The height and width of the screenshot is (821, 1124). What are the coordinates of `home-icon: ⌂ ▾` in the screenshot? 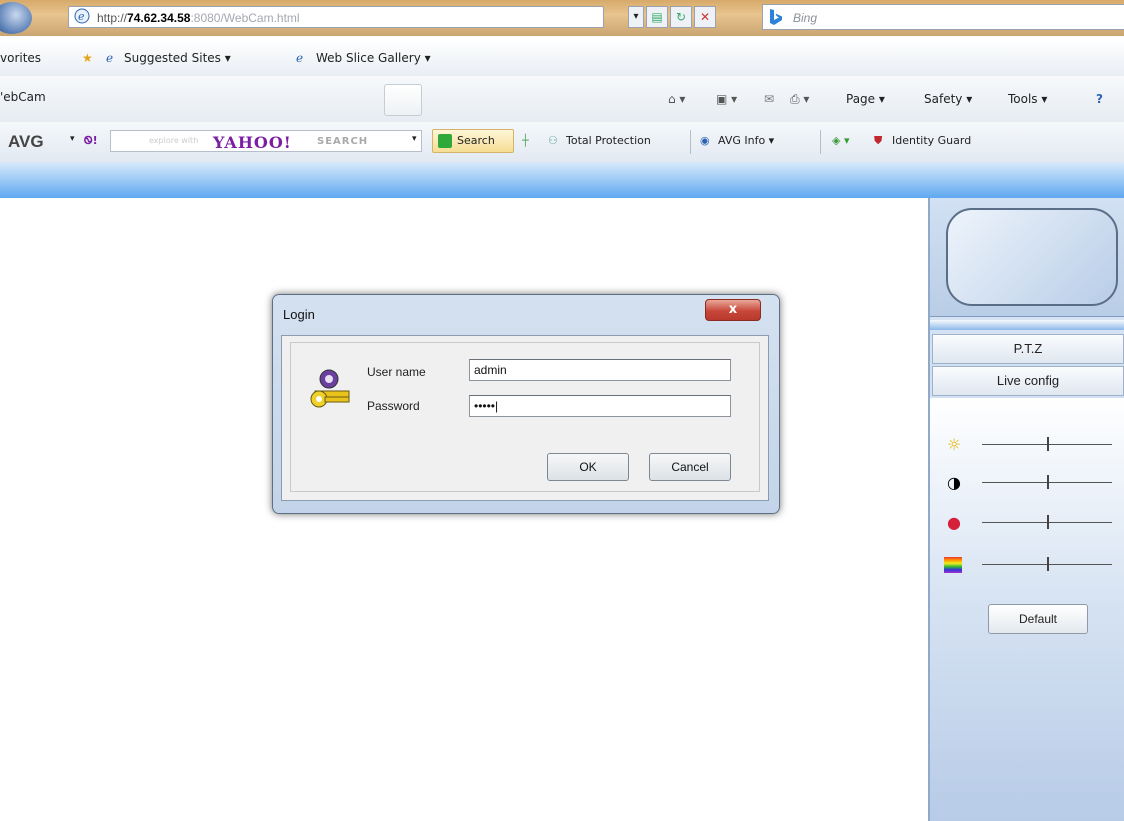 It's located at (676, 99).